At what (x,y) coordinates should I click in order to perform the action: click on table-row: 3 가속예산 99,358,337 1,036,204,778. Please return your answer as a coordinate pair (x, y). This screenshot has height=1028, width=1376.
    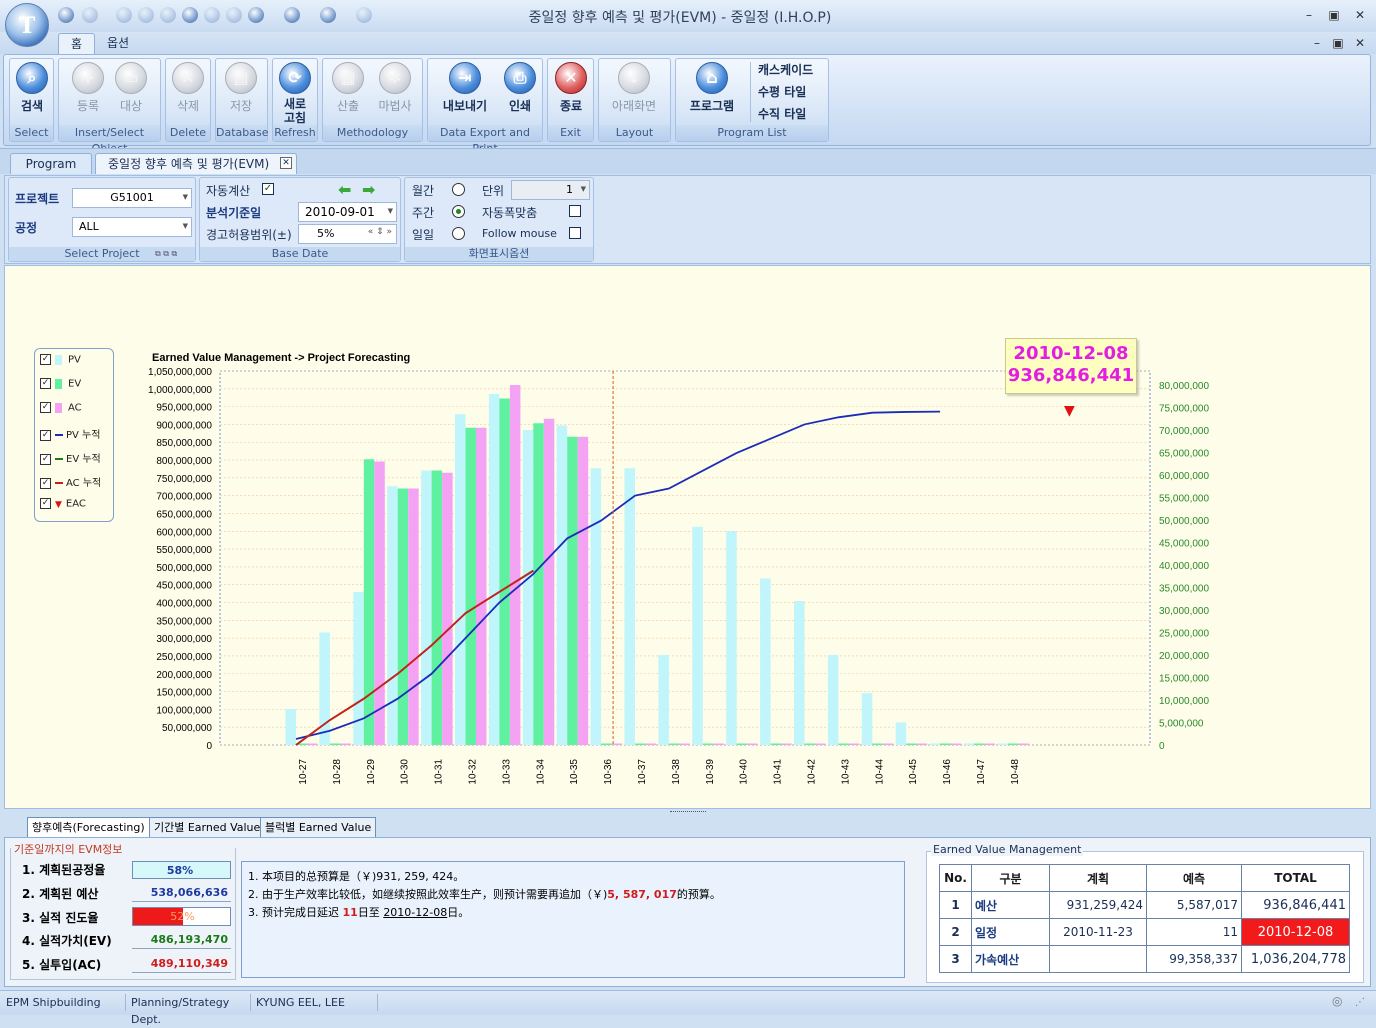
    Looking at the image, I should click on (1144, 959).